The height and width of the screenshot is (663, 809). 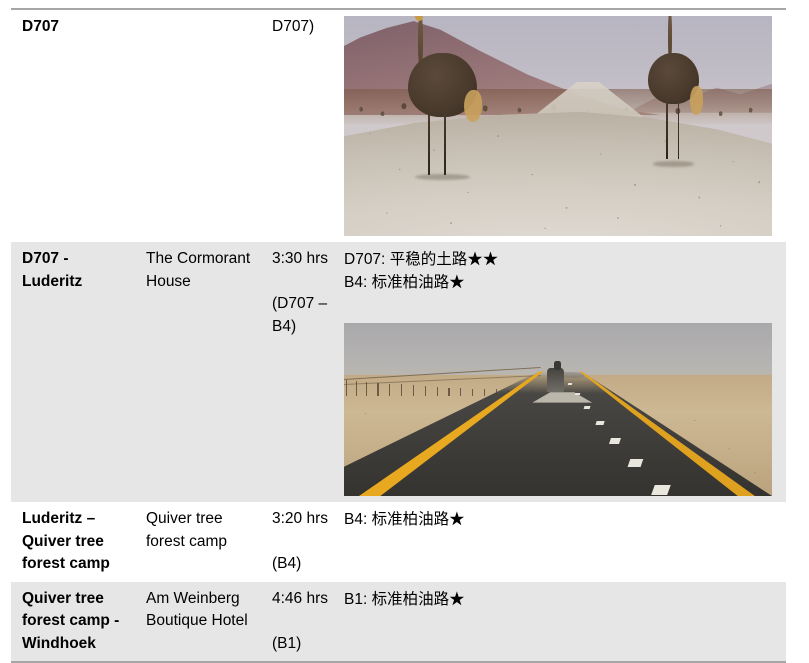 I want to click on route-cell: Luderitz – Quiver tree forest camp, so click(x=73, y=542).